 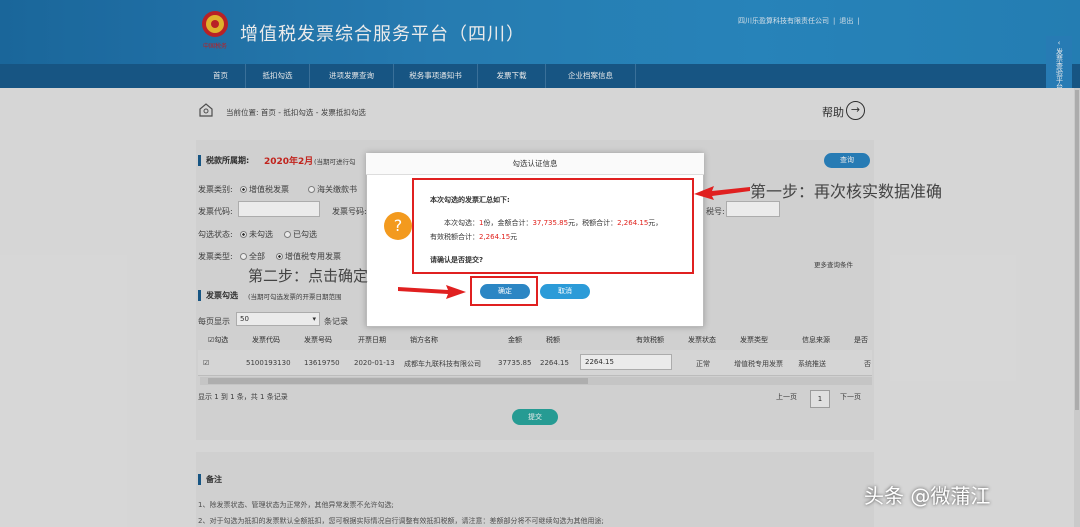 What do you see at coordinates (461, 223) in the screenshot?
I see `dialog-label-selected: 本次勾选：` at bounding box center [461, 223].